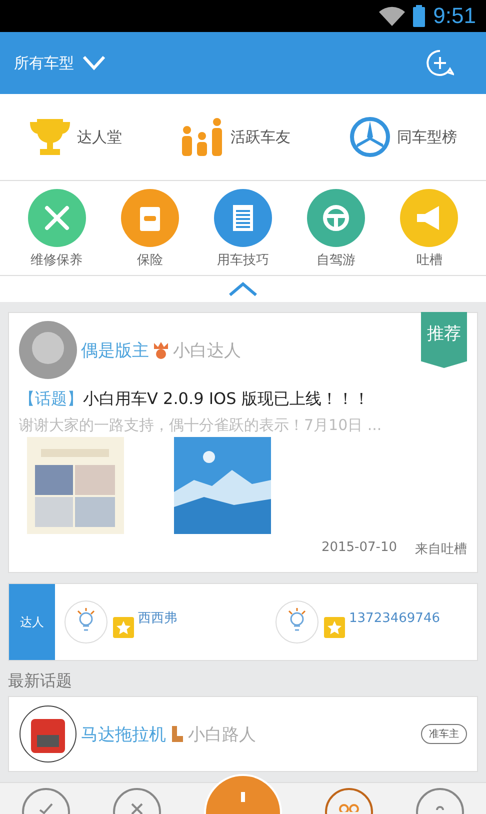  Describe the element at coordinates (137, 808) in the screenshot. I see `close-icon` at that location.